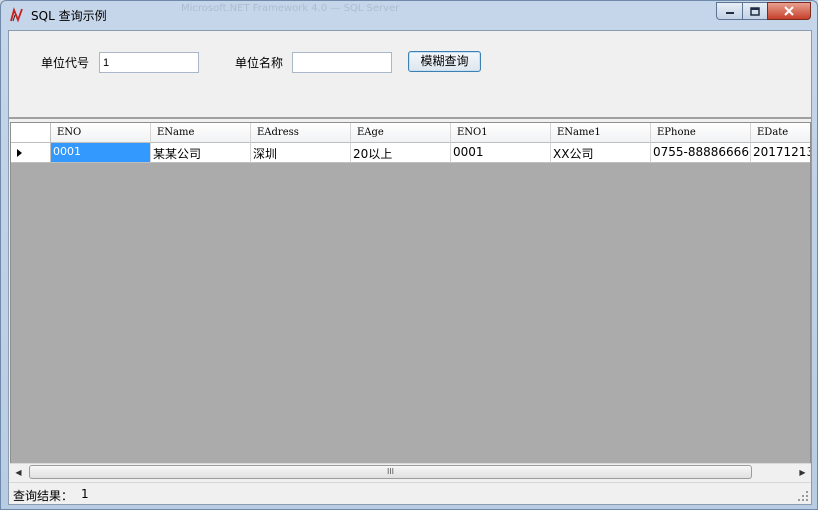 The height and width of the screenshot is (510, 818). I want to click on status-bar: 查询结果： 1, so click(410, 493).